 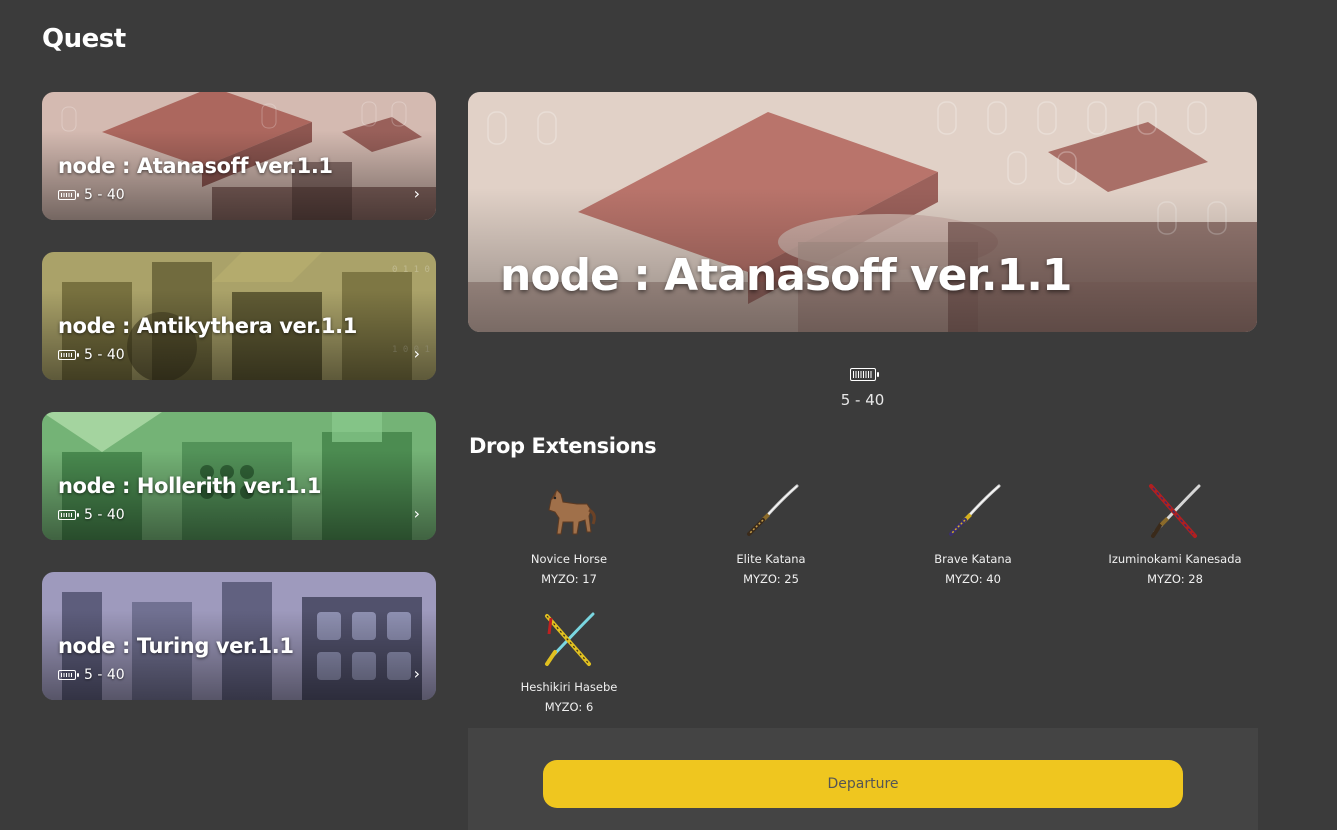 I want to click on selected-quest-range-text: 5 - 40, so click(x=862, y=400).